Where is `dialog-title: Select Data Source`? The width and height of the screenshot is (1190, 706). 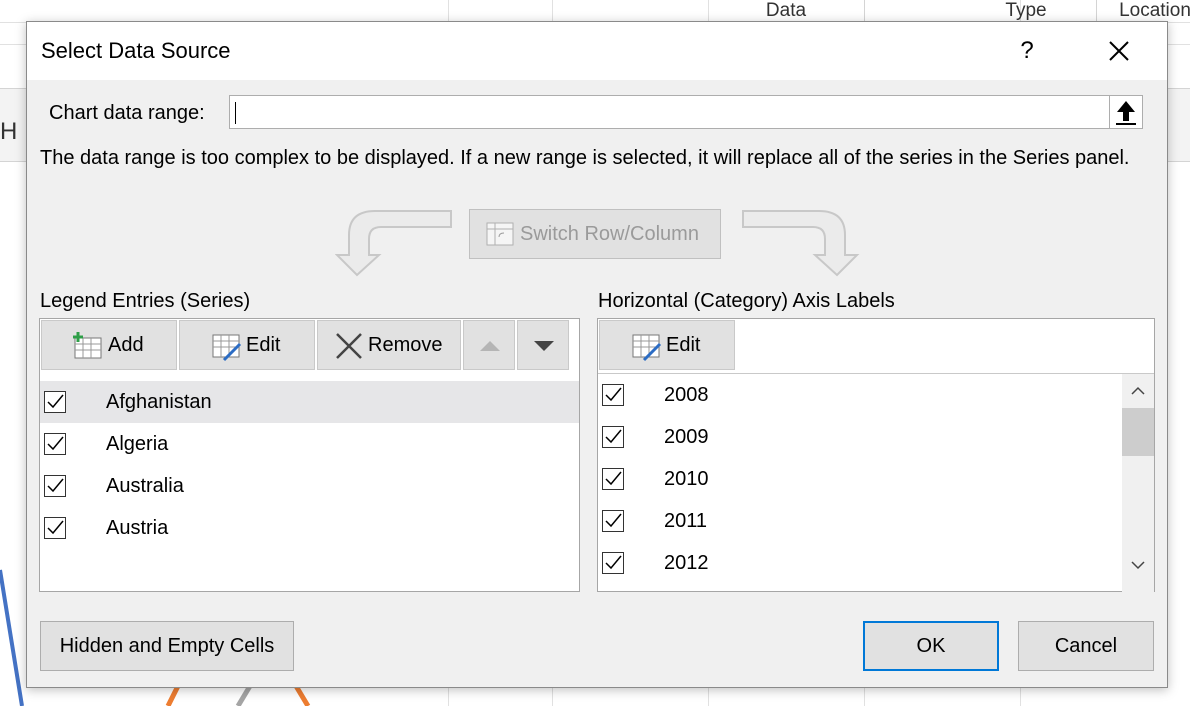 dialog-title: Select Data Source is located at coordinates (136, 50).